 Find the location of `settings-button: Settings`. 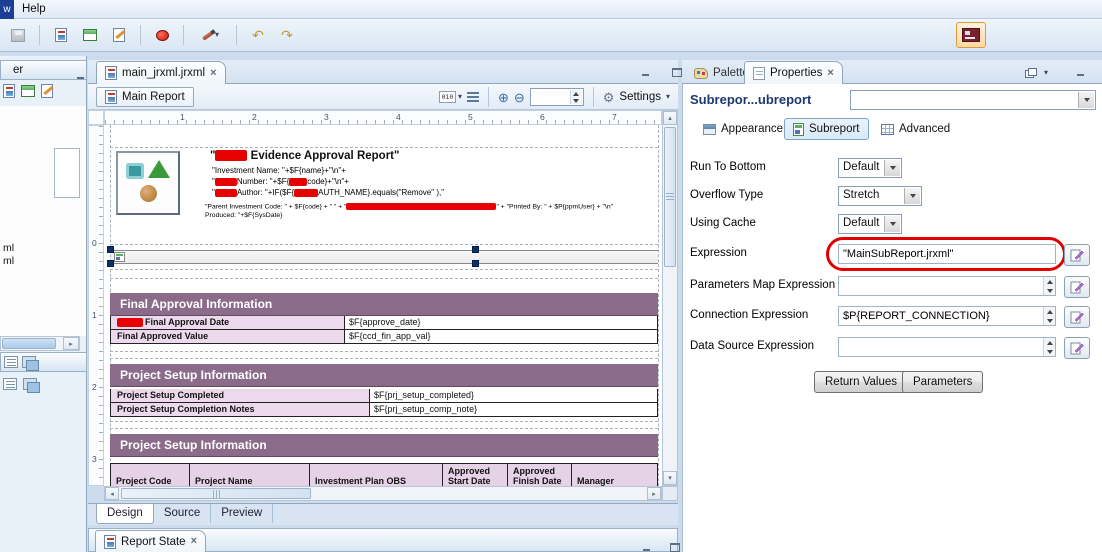

settings-button: Settings is located at coordinates (640, 97).